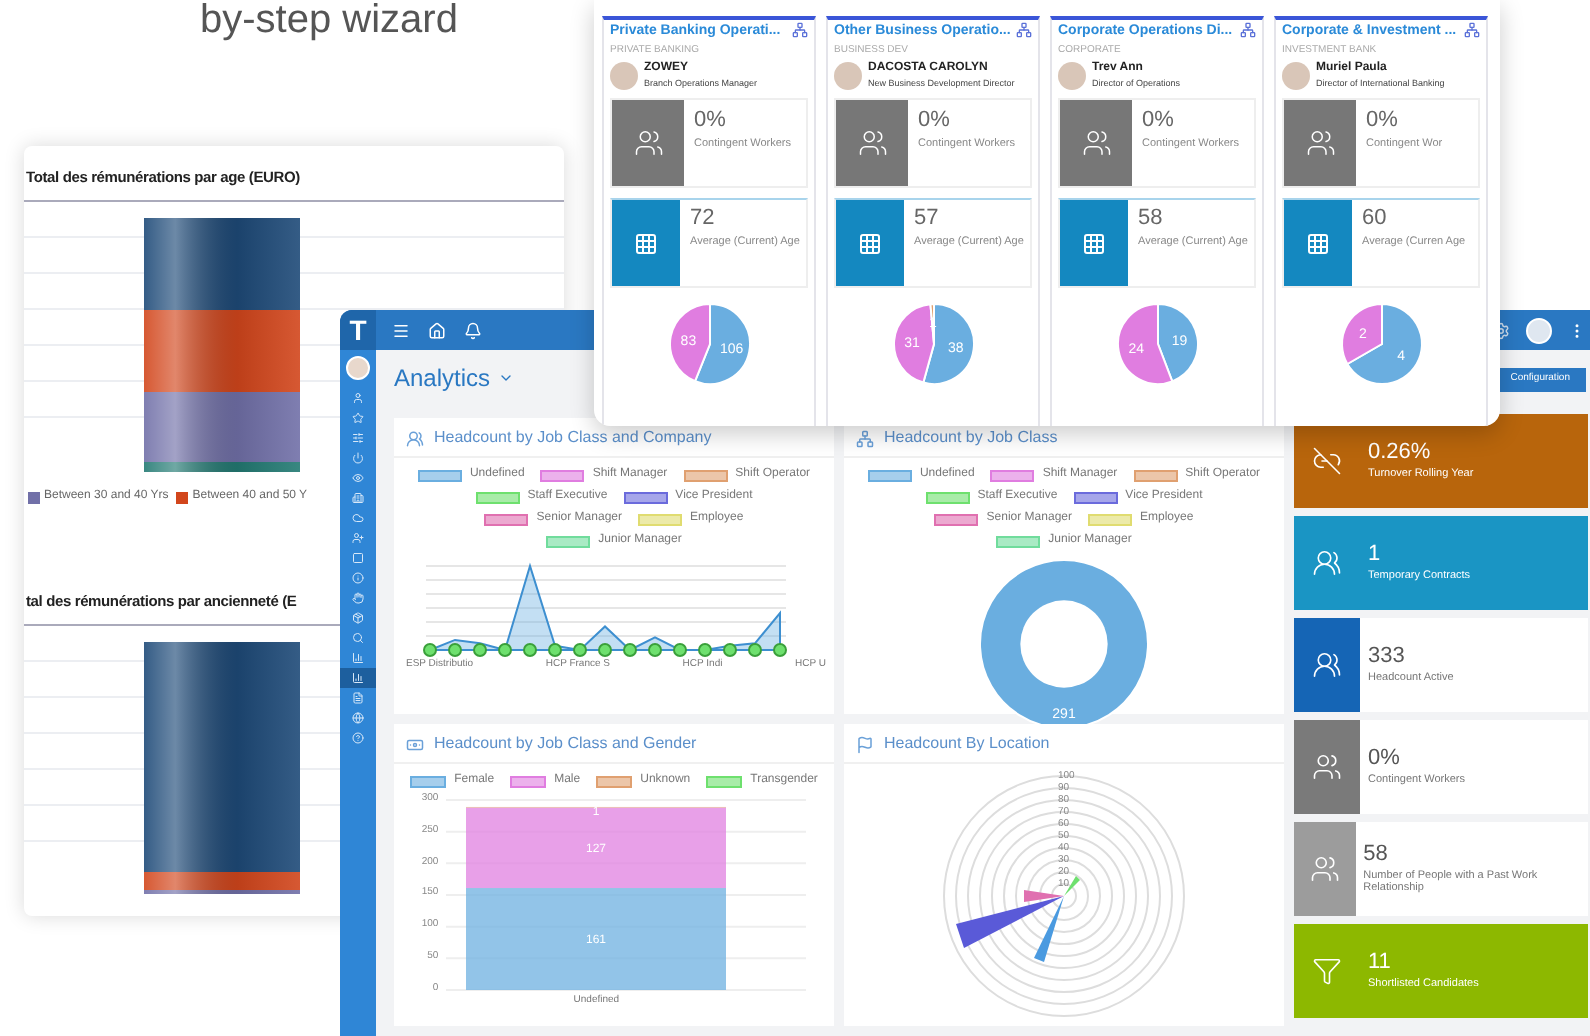 The image size is (1590, 1036). I want to click on kpi-value: 58, so click(1376, 855).